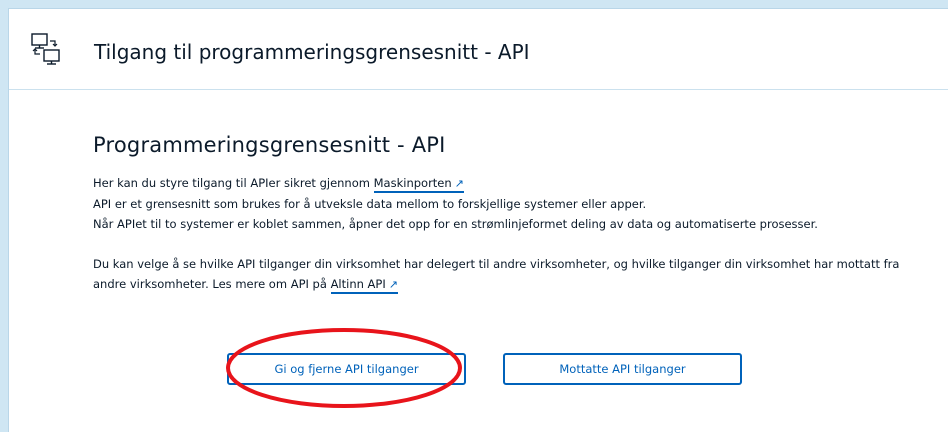  I want to click on details-text: andre virksomheter. Les mere om API på, so click(210, 284).